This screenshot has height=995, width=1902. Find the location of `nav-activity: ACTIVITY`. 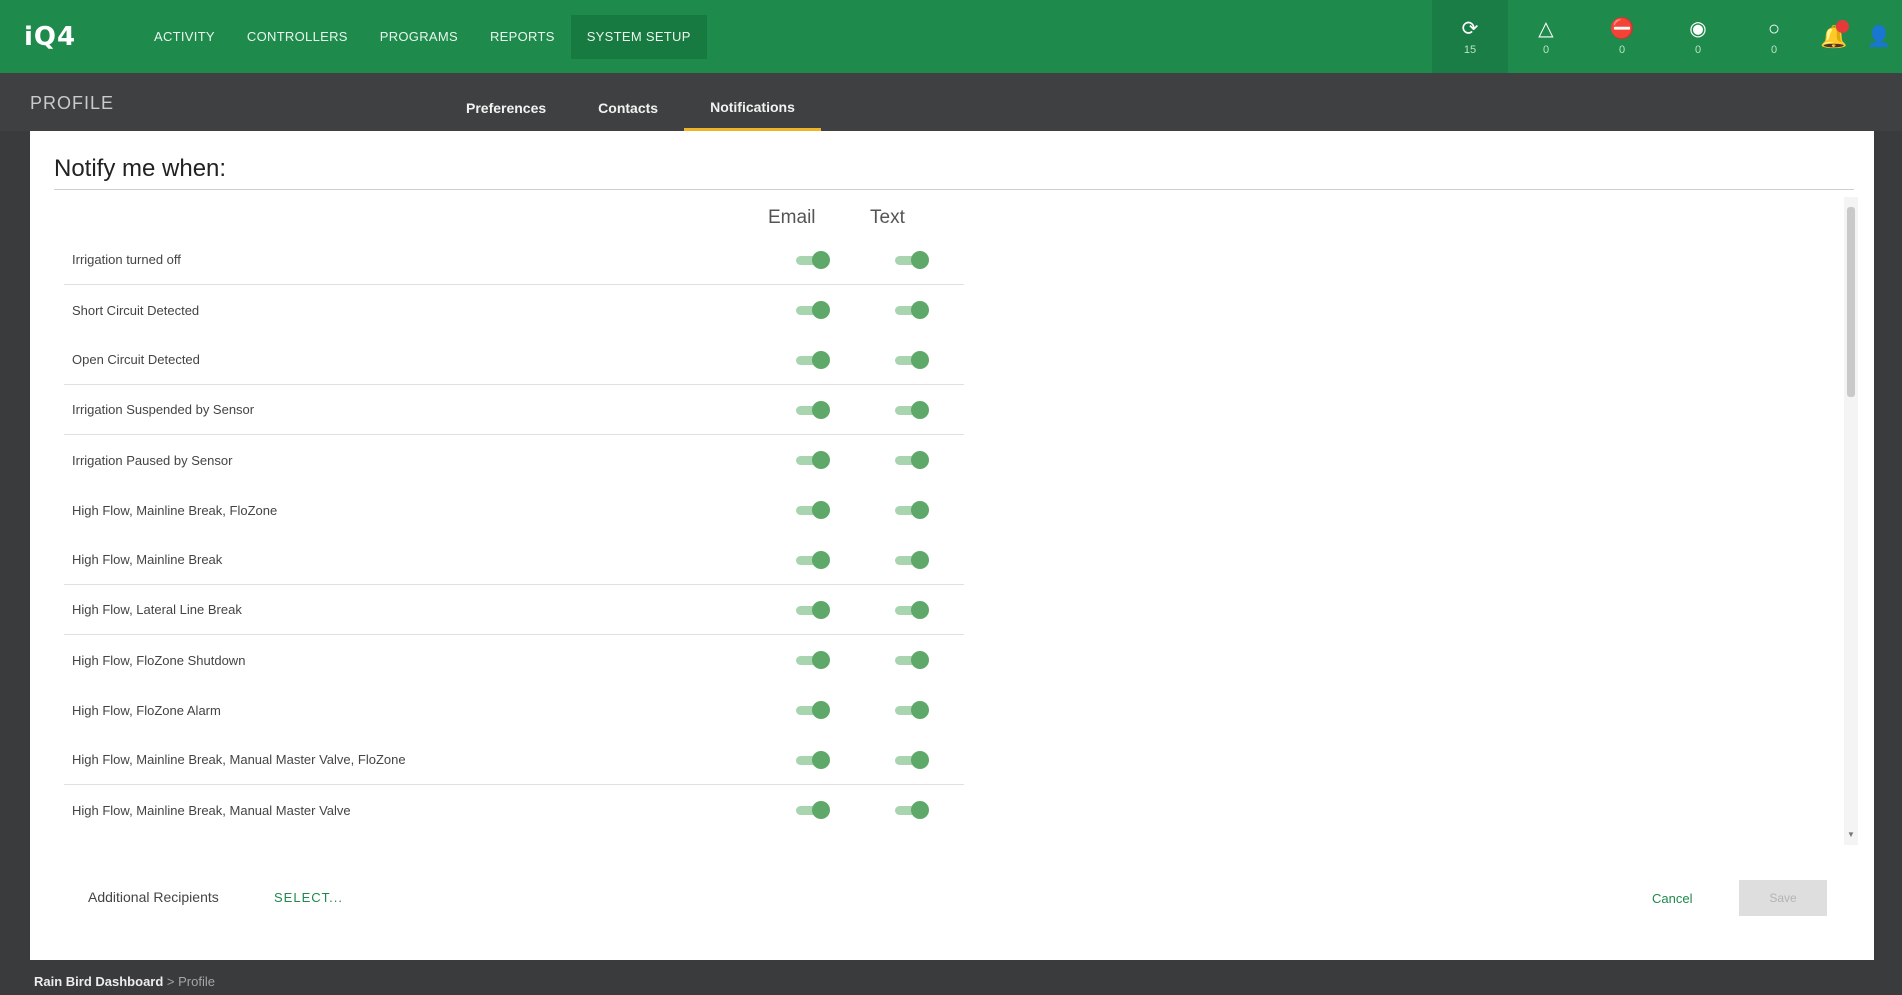

nav-activity: ACTIVITY is located at coordinates (184, 37).